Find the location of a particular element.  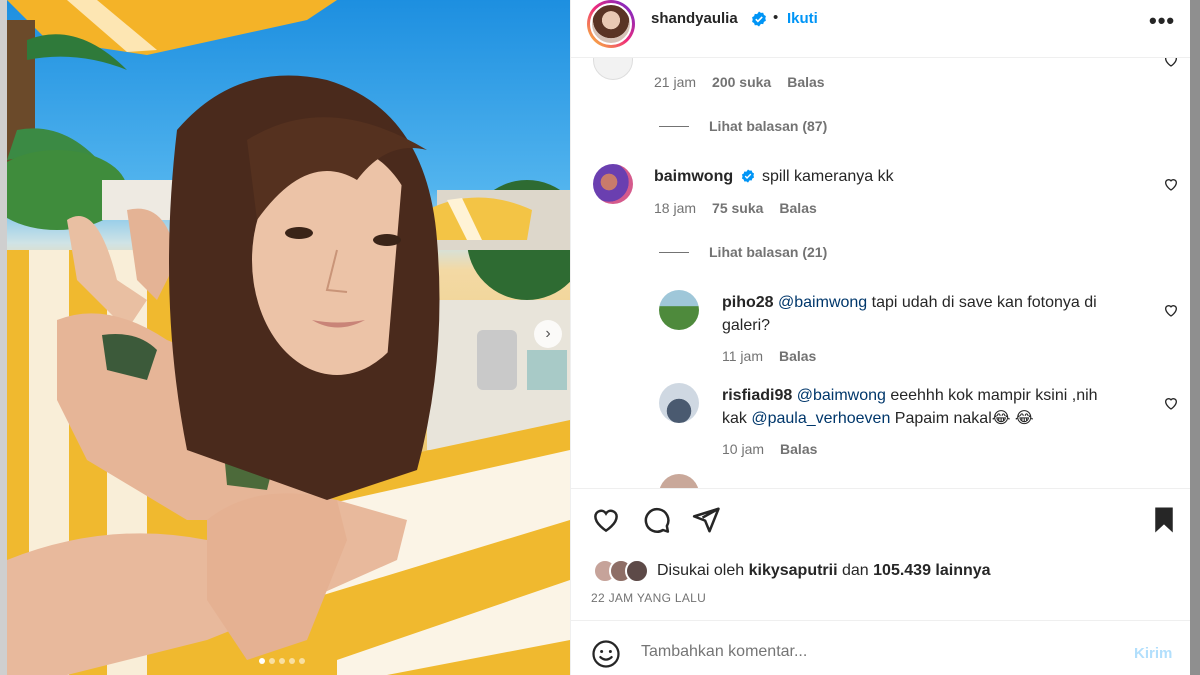

author-username: shandyaulia is located at coordinates (694, 18).